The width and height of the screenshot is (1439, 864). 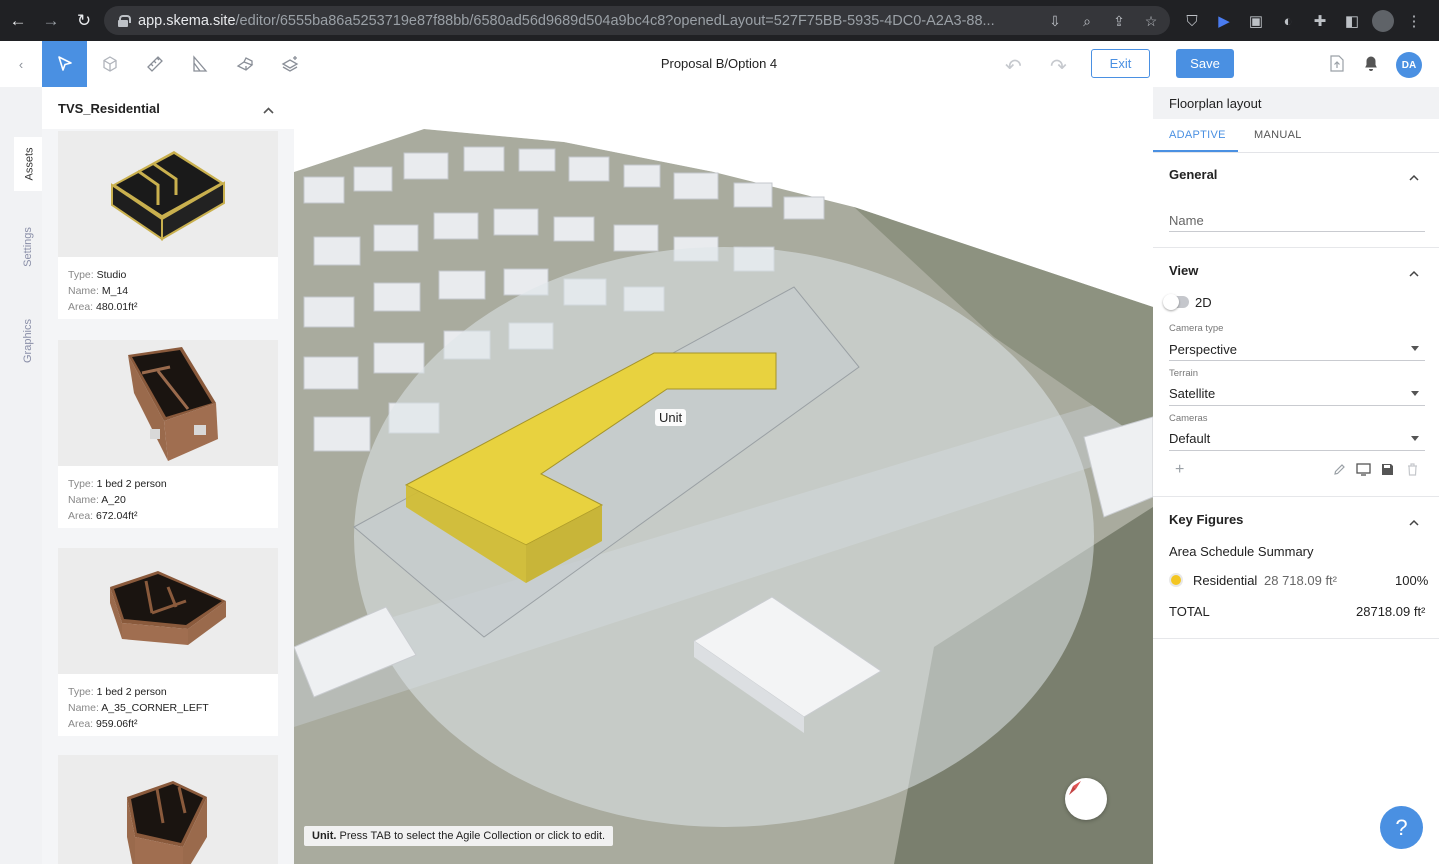 What do you see at coordinates (1192, 21) in the screenshot?
I see `shield-extension-icon: ⛉` at bounding box center [1192, 21].